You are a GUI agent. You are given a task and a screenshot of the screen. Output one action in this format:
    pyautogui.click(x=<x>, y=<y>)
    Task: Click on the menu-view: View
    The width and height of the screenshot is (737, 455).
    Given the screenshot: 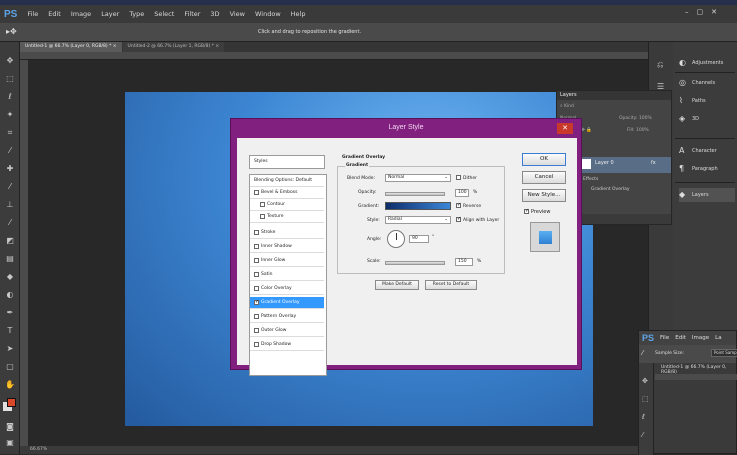 What is the action you would take?
    pyautogui.click(x=237, y=14)
    